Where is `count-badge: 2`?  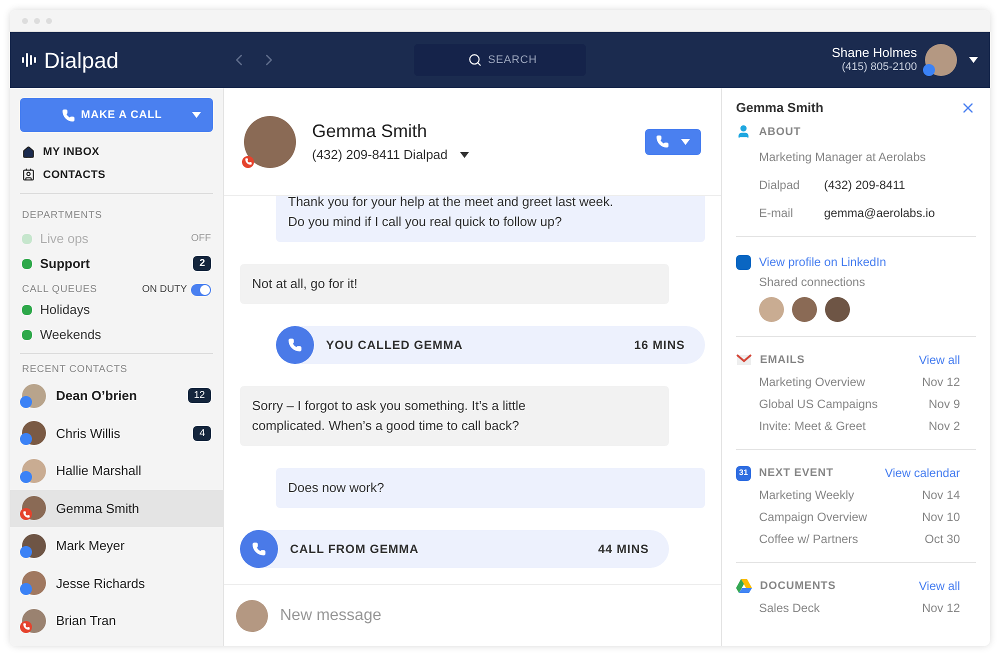 count-badge: 2 is located at coordinates (202, 263).